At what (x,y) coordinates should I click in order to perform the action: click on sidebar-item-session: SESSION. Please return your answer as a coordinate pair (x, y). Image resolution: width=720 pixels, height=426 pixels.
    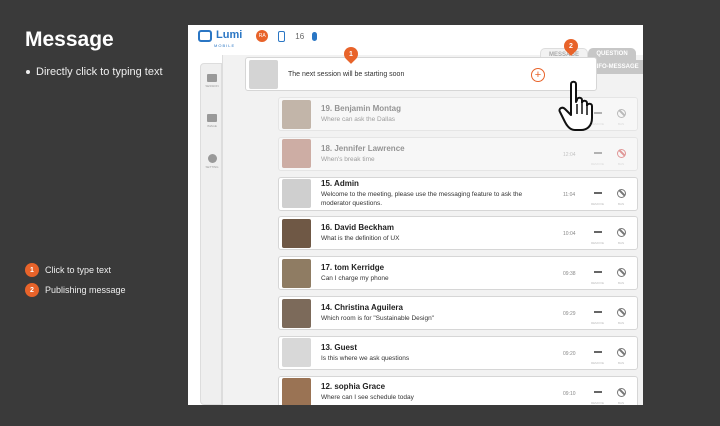
    Looking at the image, I should click on (212, 81).